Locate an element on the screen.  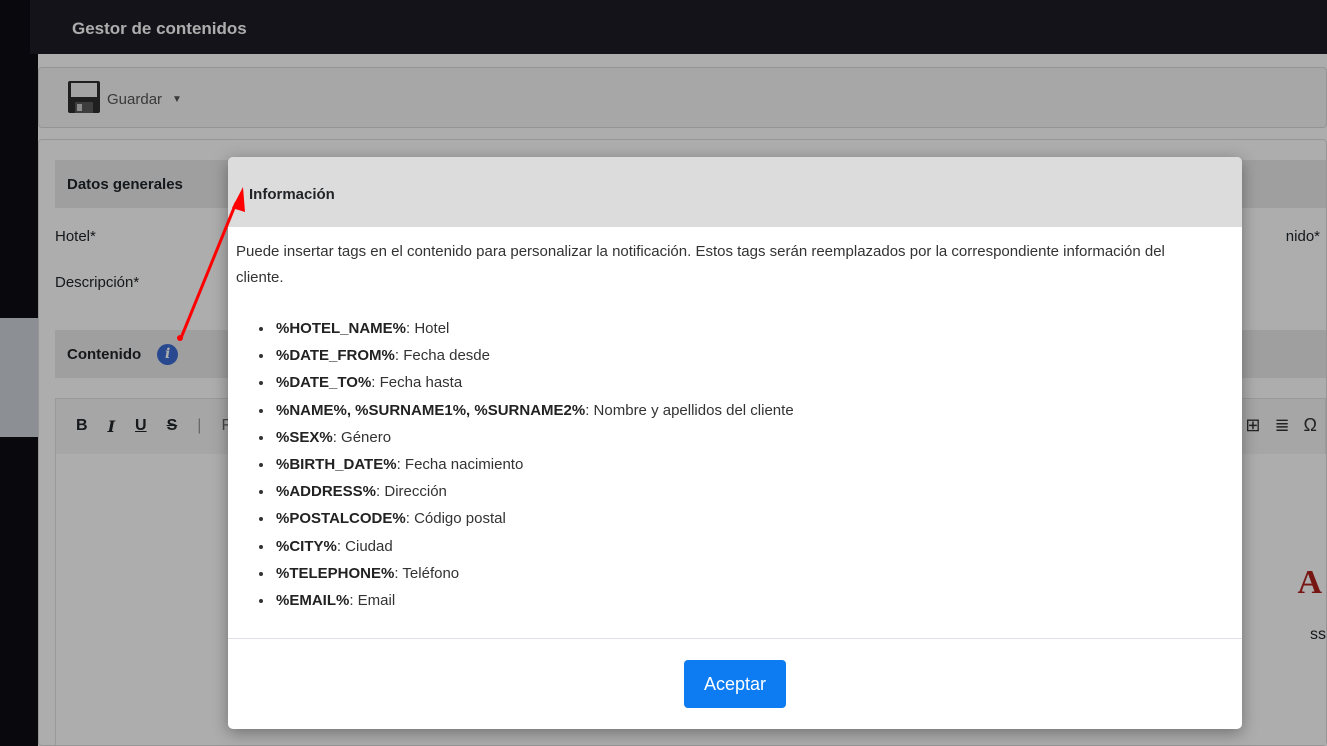
tag-name: %CITY% is located at coordinates (306, 546).